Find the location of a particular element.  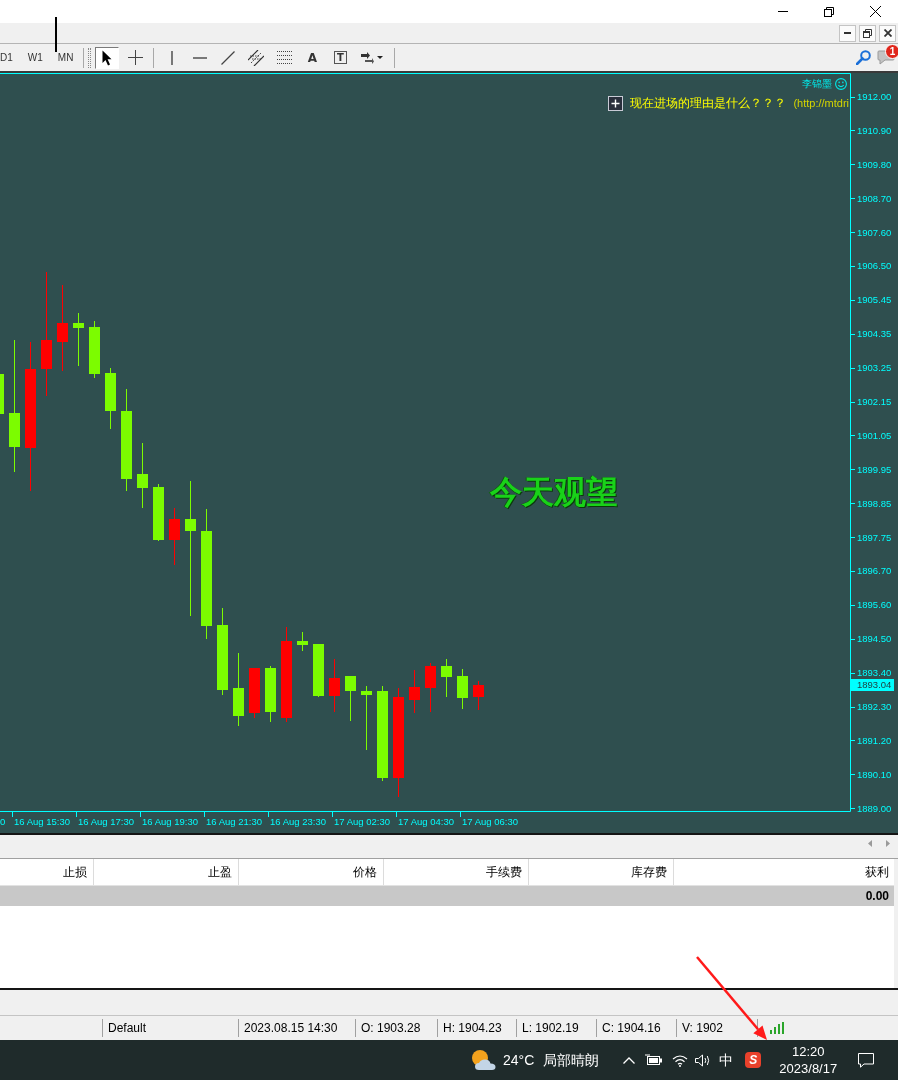

status-bar-text: L: 1902.19 is located at coordinates (550, 1028).